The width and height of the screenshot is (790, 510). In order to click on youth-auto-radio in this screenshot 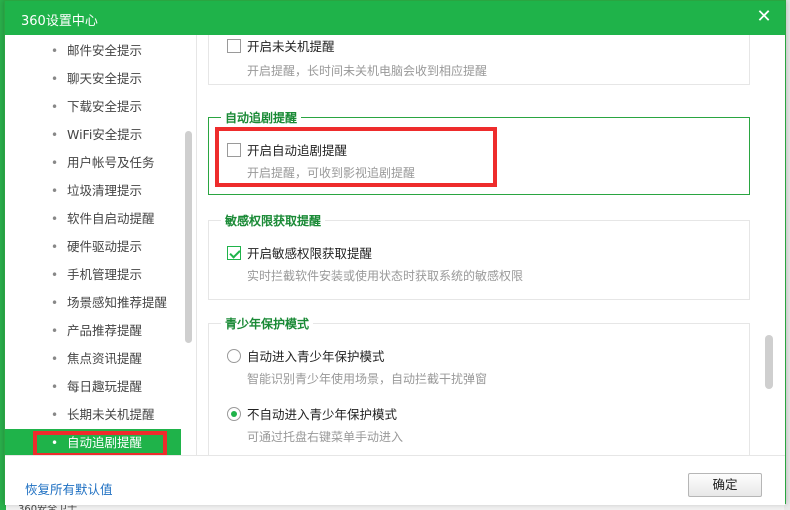, I will do `click(234, 355)`.